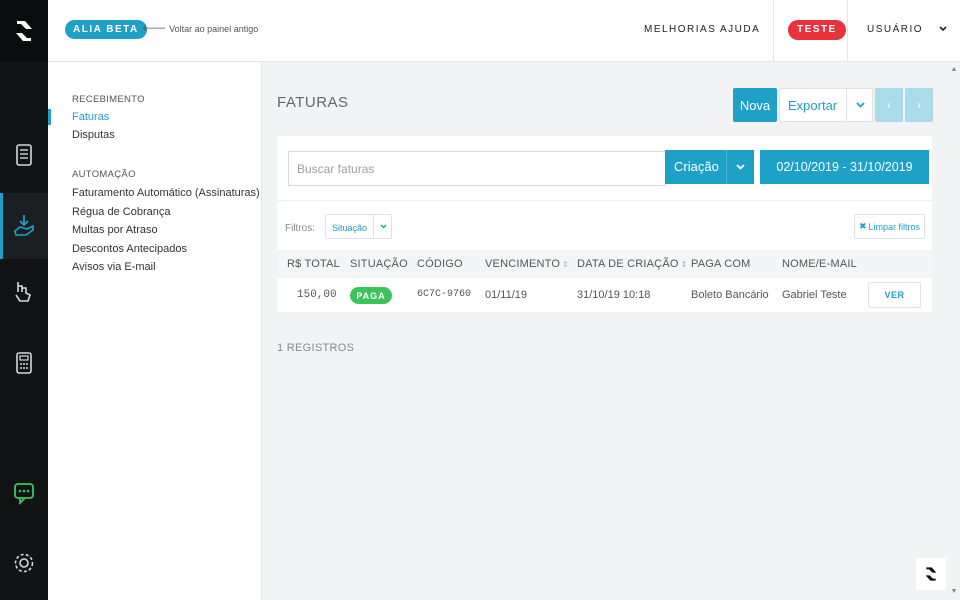 The width and height of the screenshot is (960, 600). What do you see at coordinates (720, 264) in the screenshot?
I see `col-paid-with: PAGA COM` at bounding box center [720, 264].